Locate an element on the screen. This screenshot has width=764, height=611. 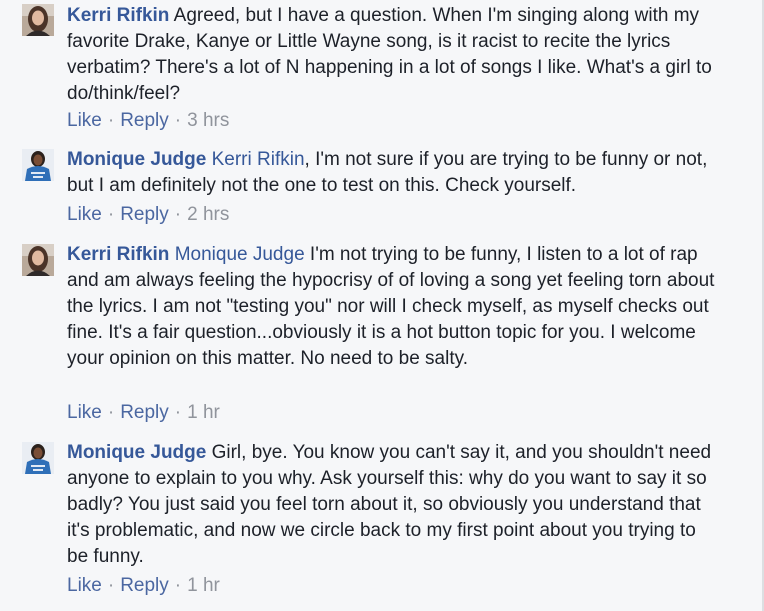
mention-link: Kerri Rifkin is located at coordinates (258, 159).